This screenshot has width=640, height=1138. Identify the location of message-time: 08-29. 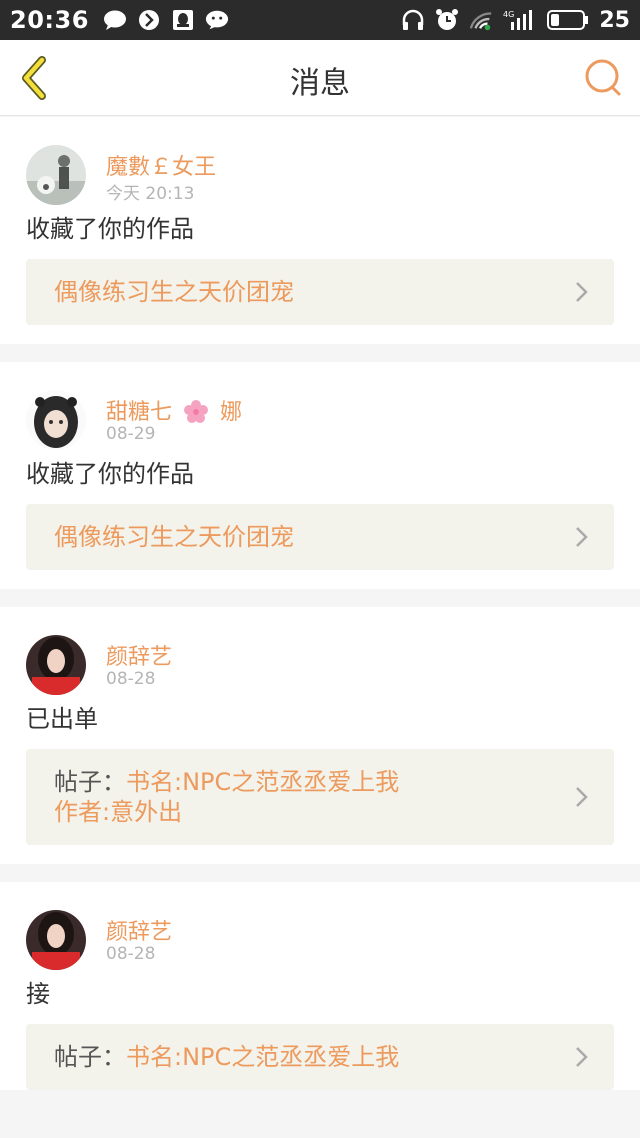
(131, 434).